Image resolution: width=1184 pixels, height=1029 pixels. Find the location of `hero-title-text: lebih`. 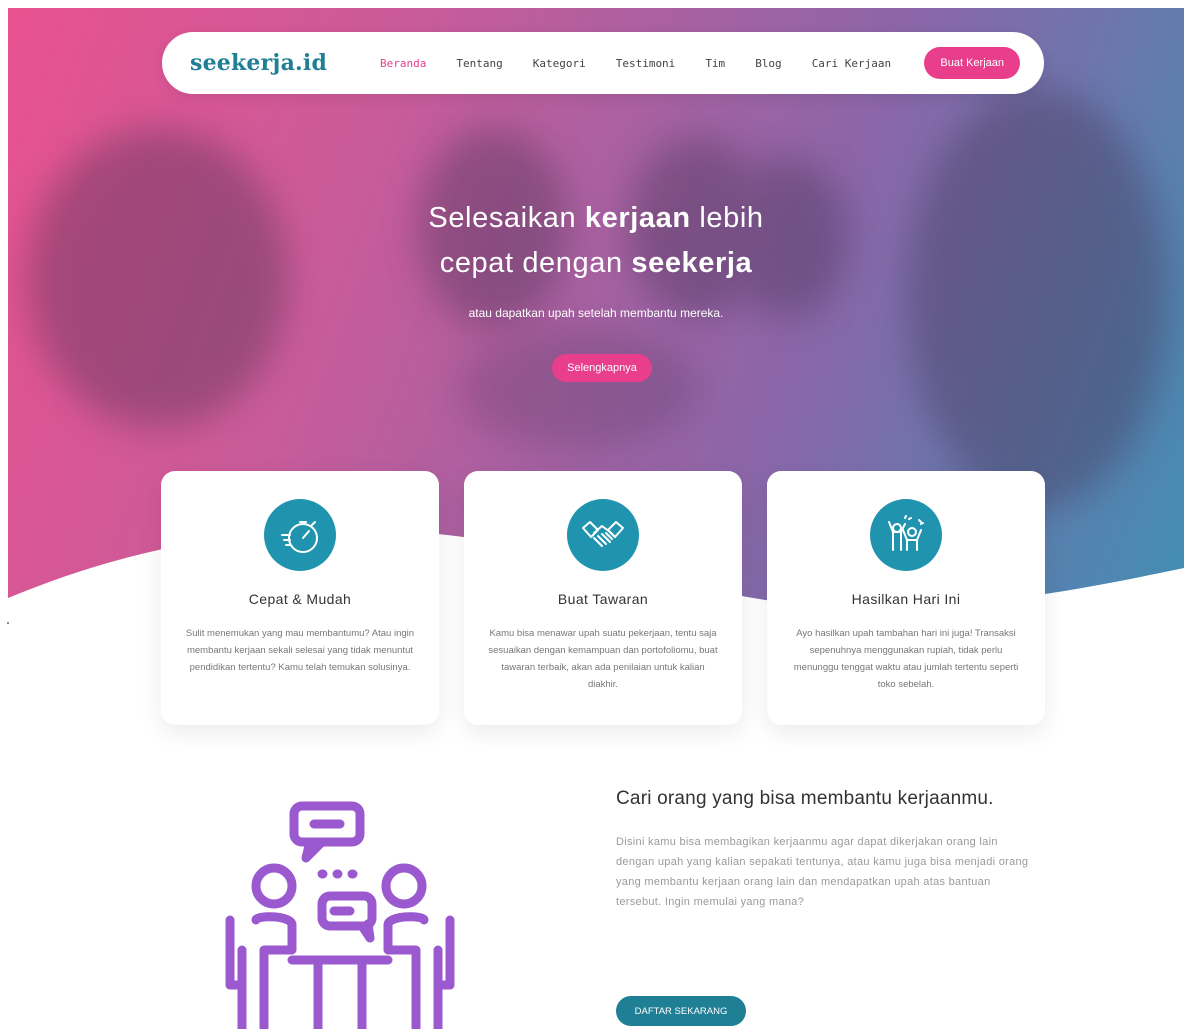

hero-title-text: lebih is located at coordinates (727, 218).